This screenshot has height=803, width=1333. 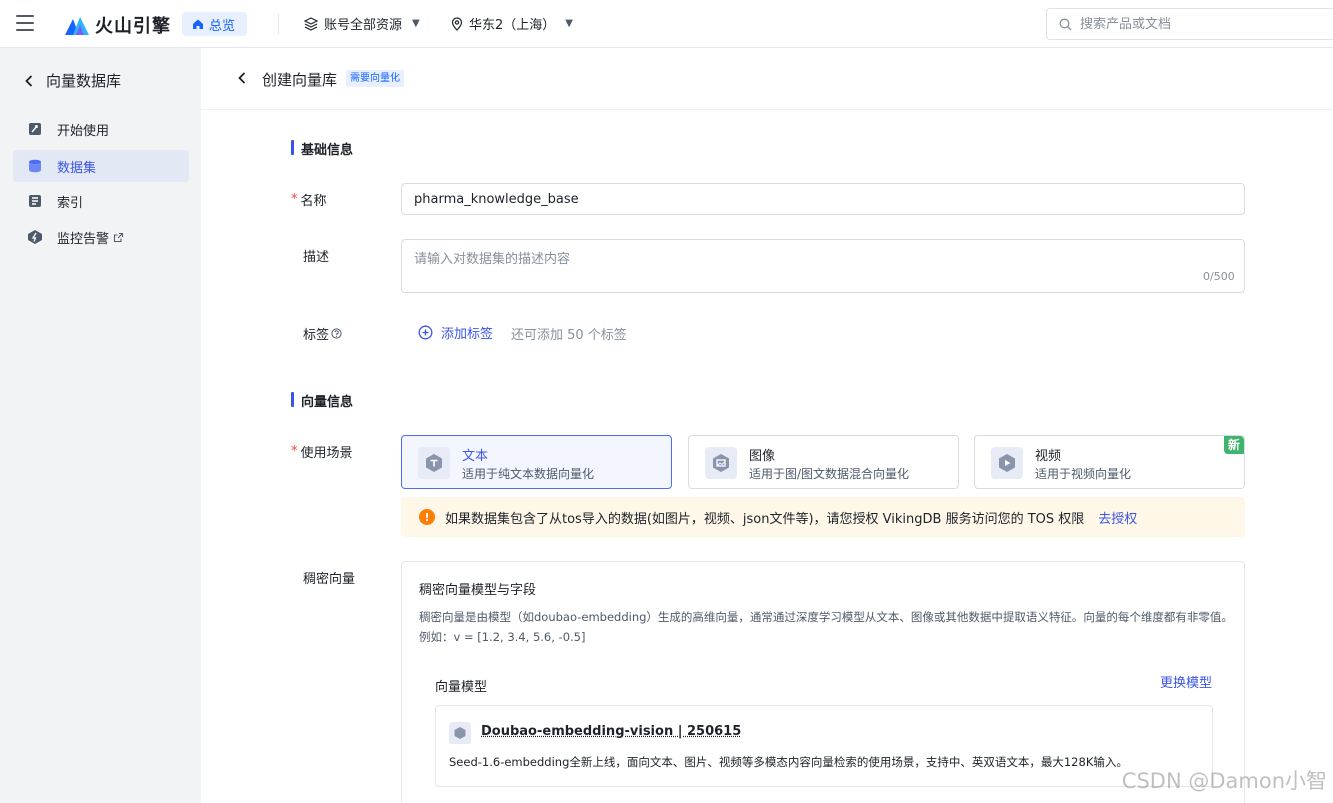 What do you see at coordinates (1186, 681) in the screenshot?
I see `change-model-link: 更换模型` at bounding box center [1186, 681].